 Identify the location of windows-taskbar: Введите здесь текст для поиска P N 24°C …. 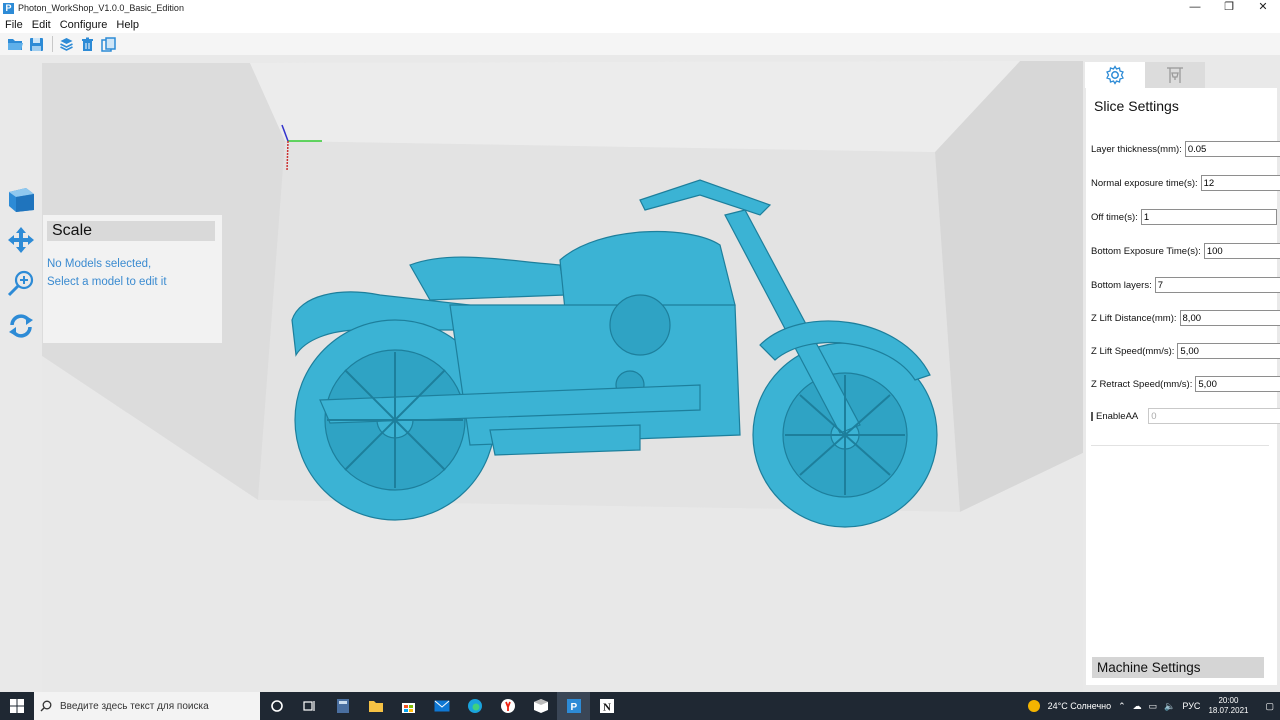
(640, 706).